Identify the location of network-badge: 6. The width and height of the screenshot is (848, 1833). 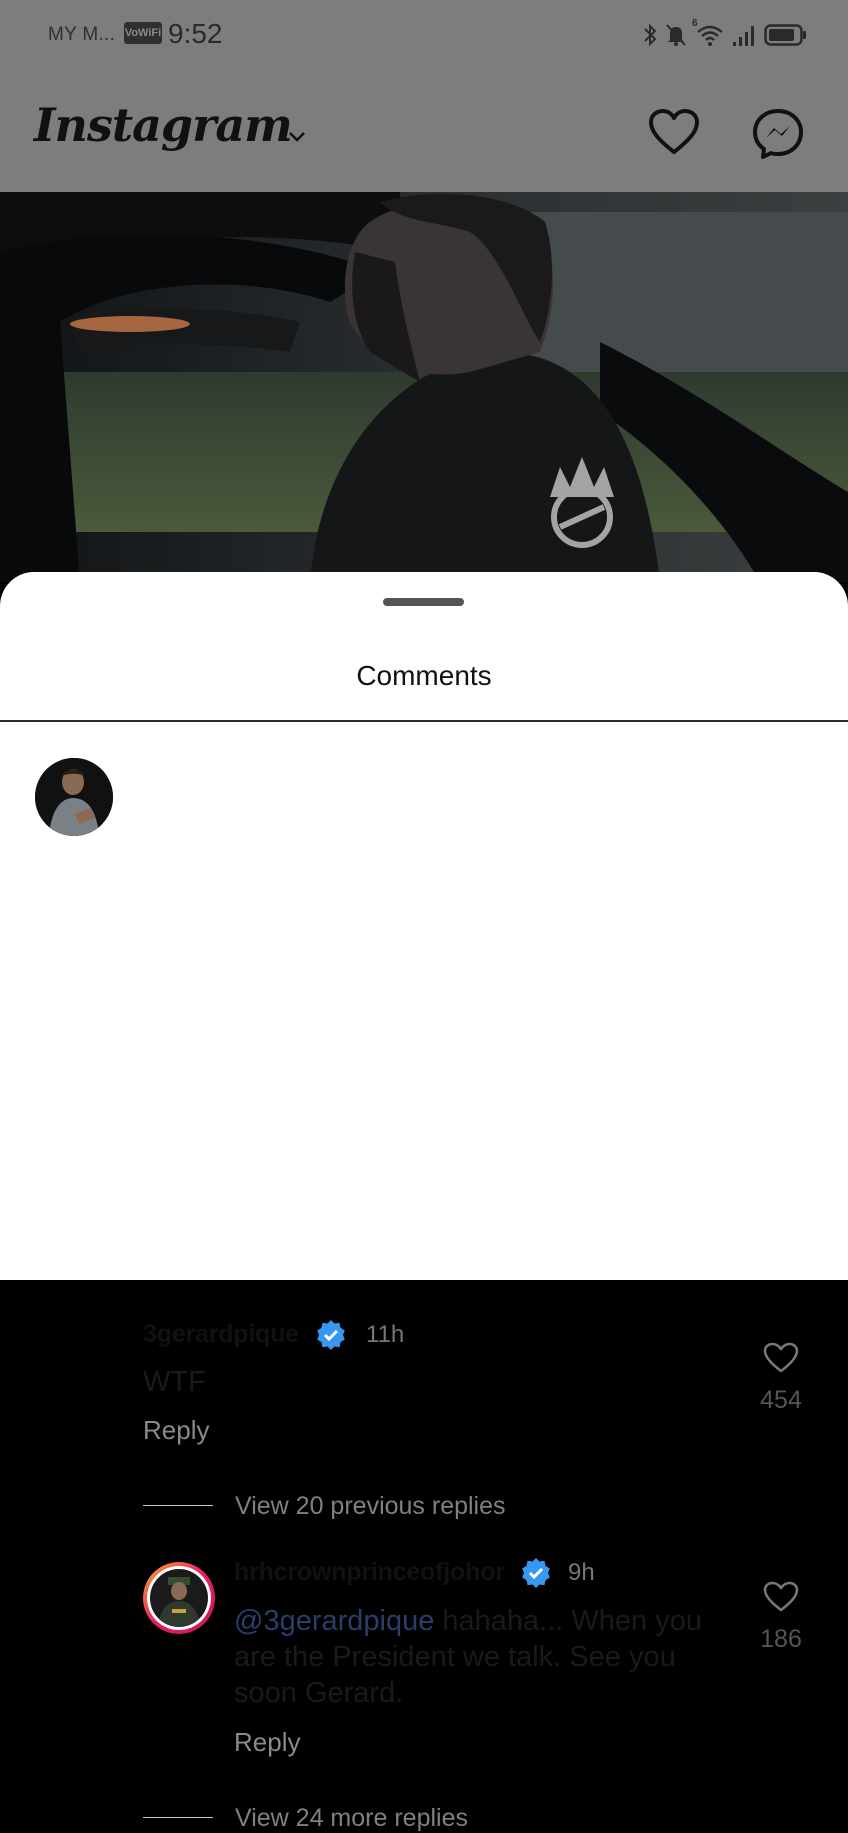
(695, 23).